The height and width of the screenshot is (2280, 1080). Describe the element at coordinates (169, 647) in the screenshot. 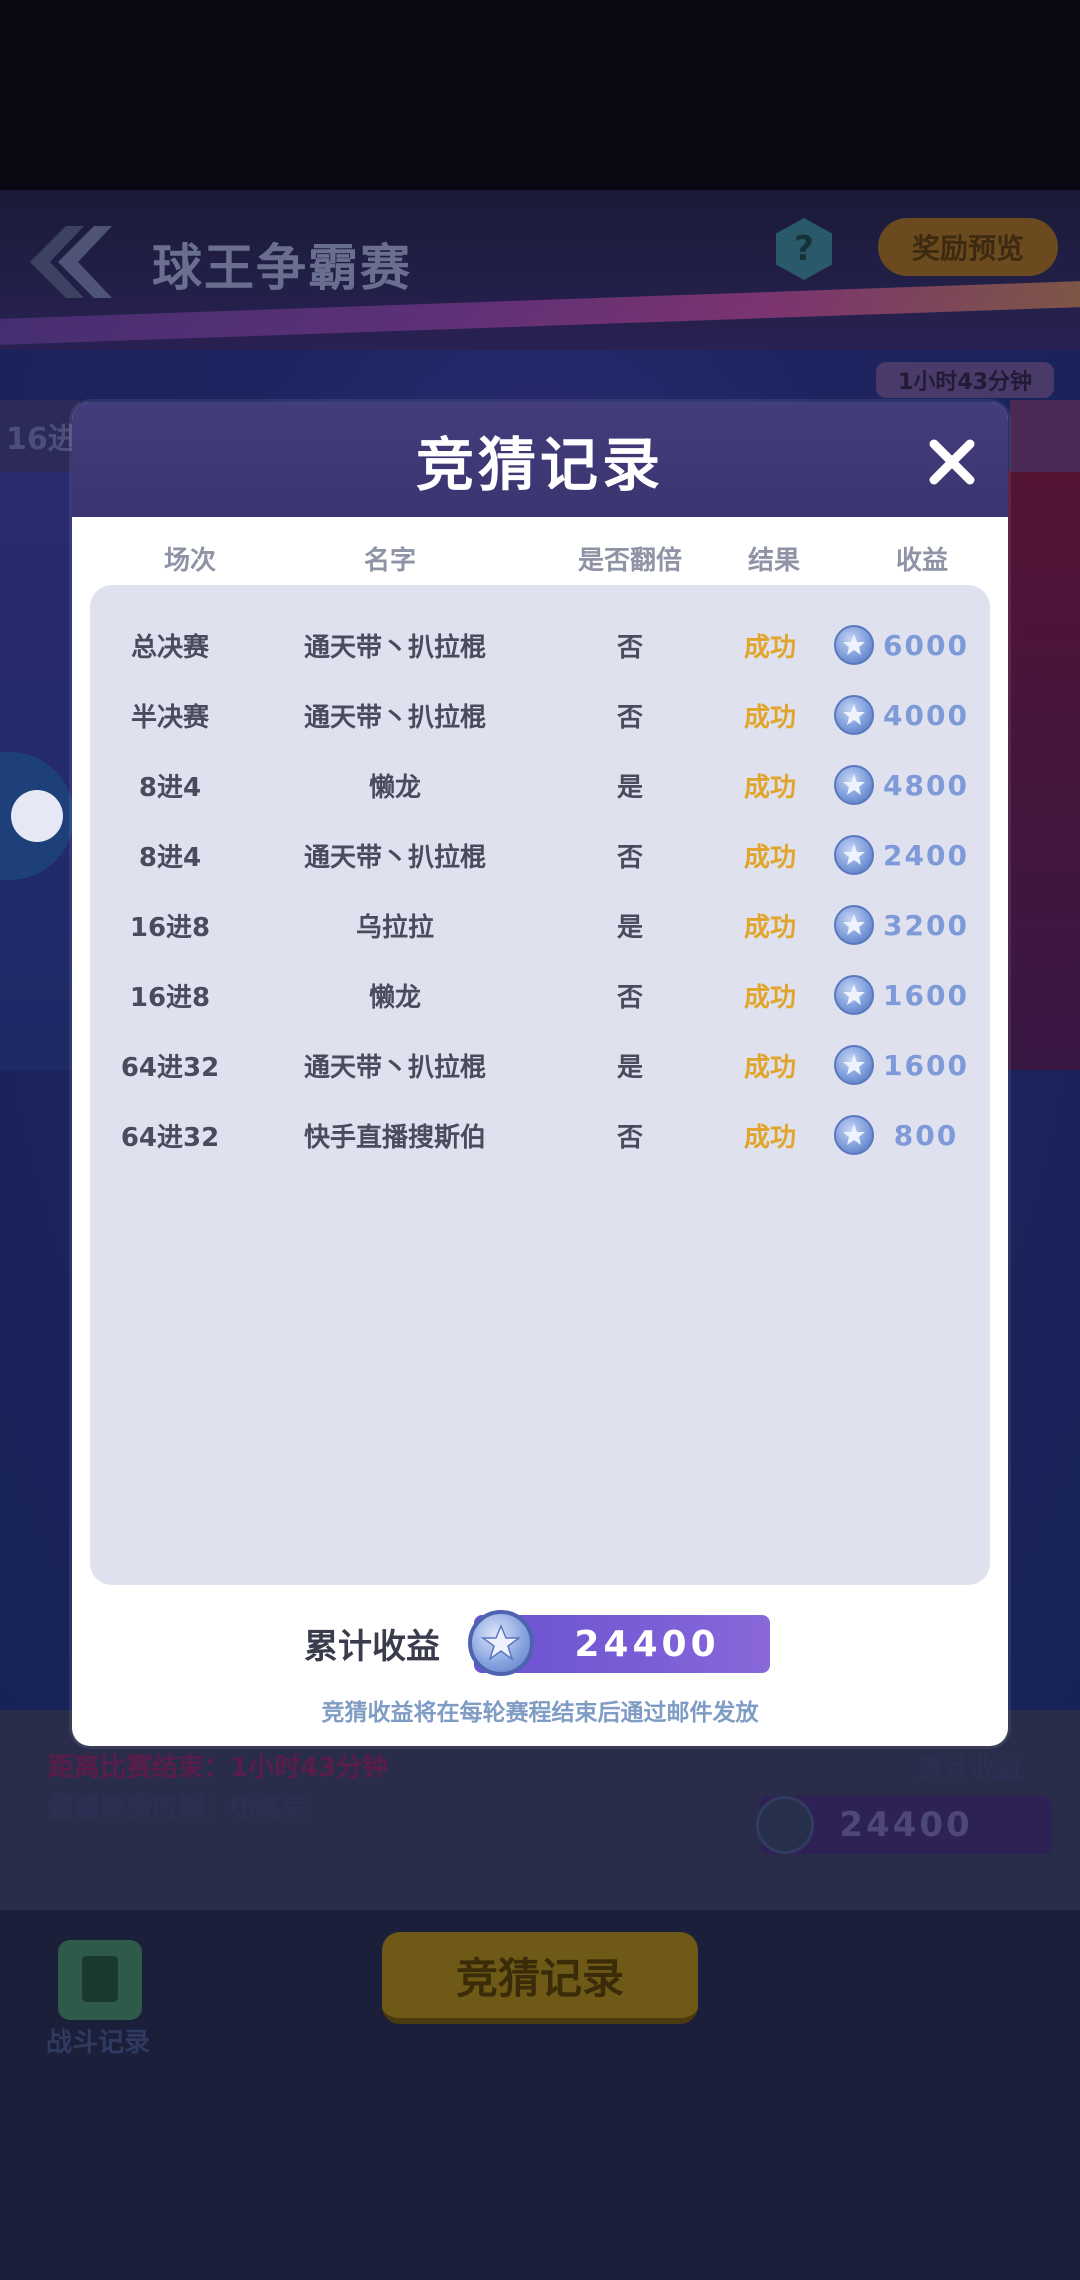

I see `cell-round: 总决赛` at that location.